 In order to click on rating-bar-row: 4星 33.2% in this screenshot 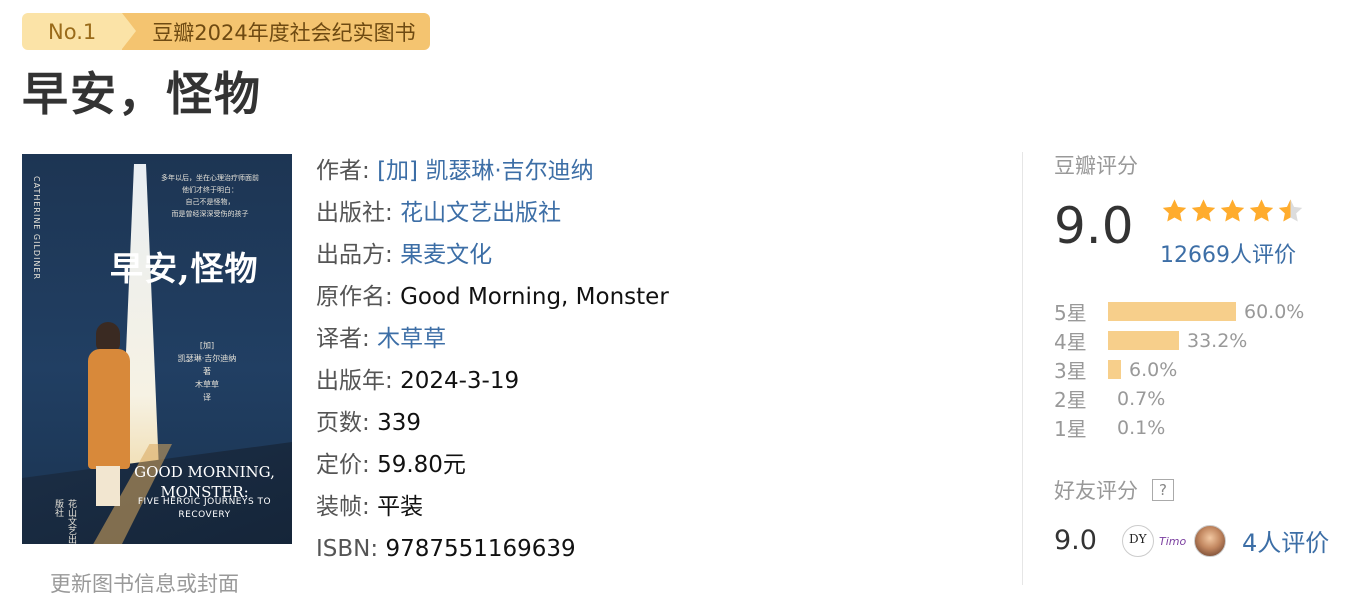, I will do `click(1179, 340)`.